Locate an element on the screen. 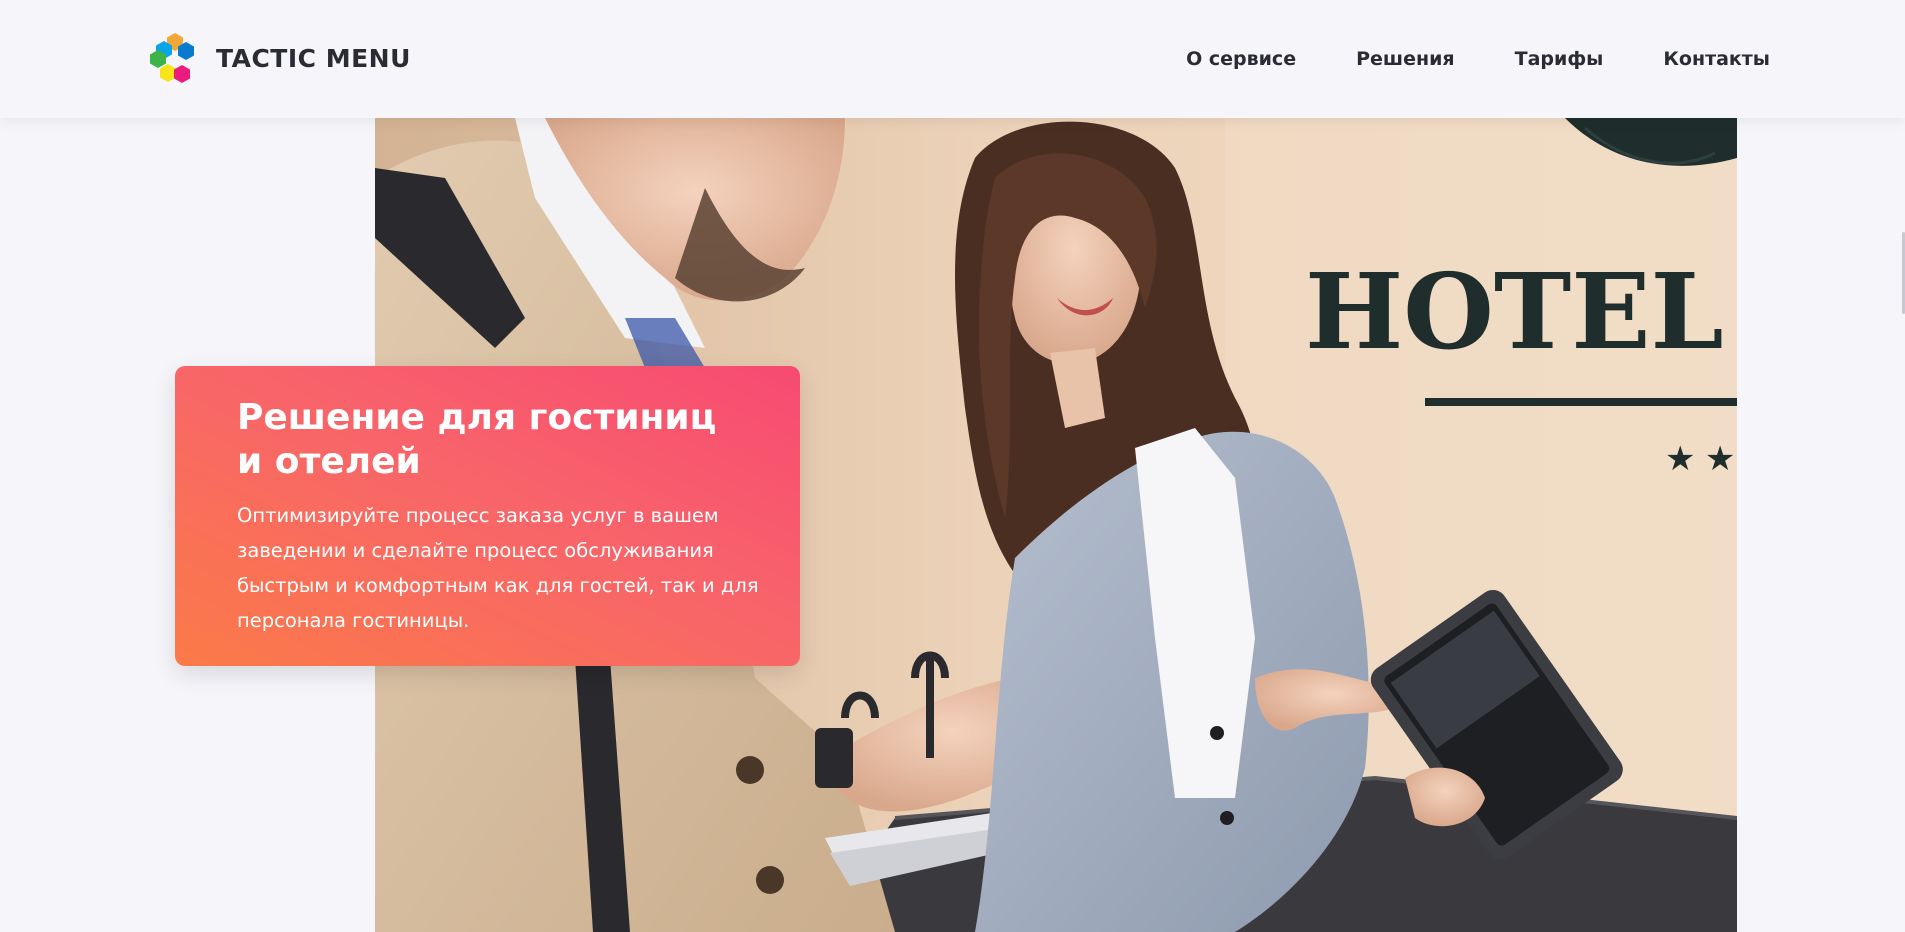 The width and height of the screenshot is (1905, 932). brand-name: TACTIC MENU is located at coordinates (313, 58).